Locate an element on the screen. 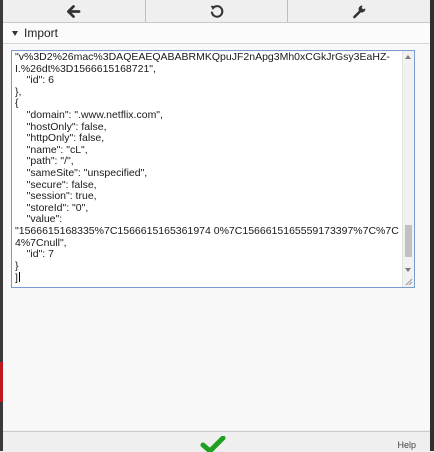 Image resolution: width=434 pixels, height=452 pixels. editor-line: "id": 6 is located at coordinates (34, 80).